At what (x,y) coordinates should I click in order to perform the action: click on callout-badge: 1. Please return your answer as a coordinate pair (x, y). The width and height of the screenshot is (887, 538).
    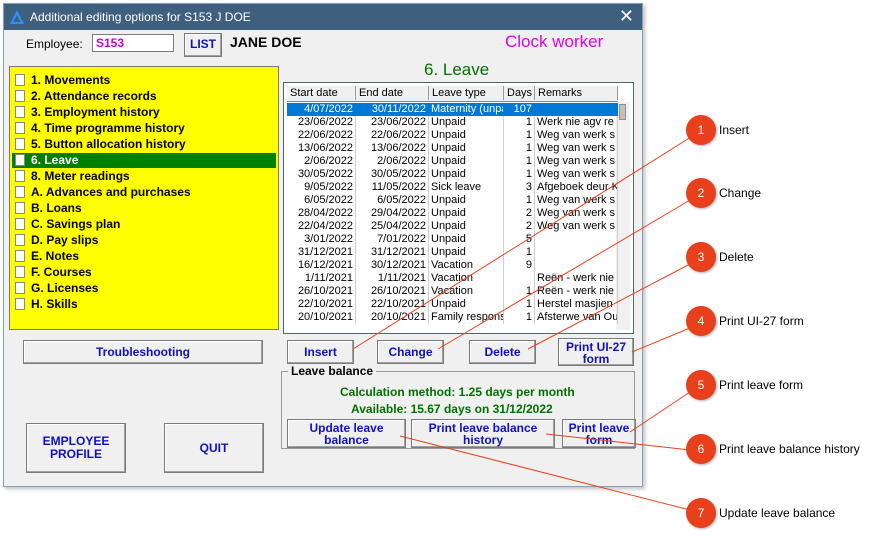
    Looking at the image, I should click on (701, 130).